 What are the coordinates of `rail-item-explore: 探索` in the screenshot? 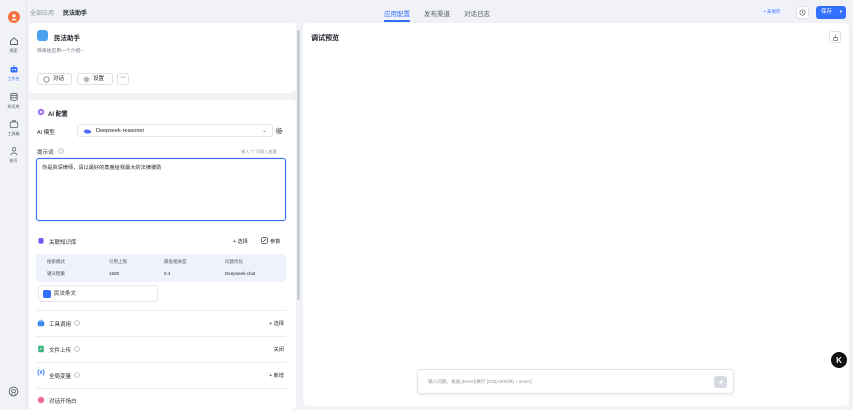 It's located at (13, 45).